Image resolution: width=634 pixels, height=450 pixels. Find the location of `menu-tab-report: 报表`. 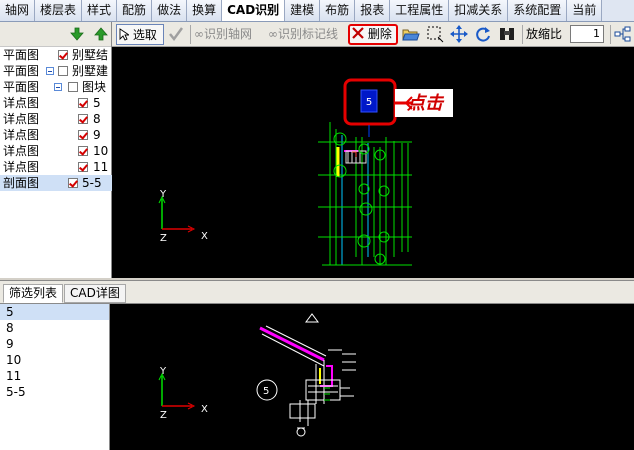

menu-tab-report: 报表 is located at coordinates (373, 10).